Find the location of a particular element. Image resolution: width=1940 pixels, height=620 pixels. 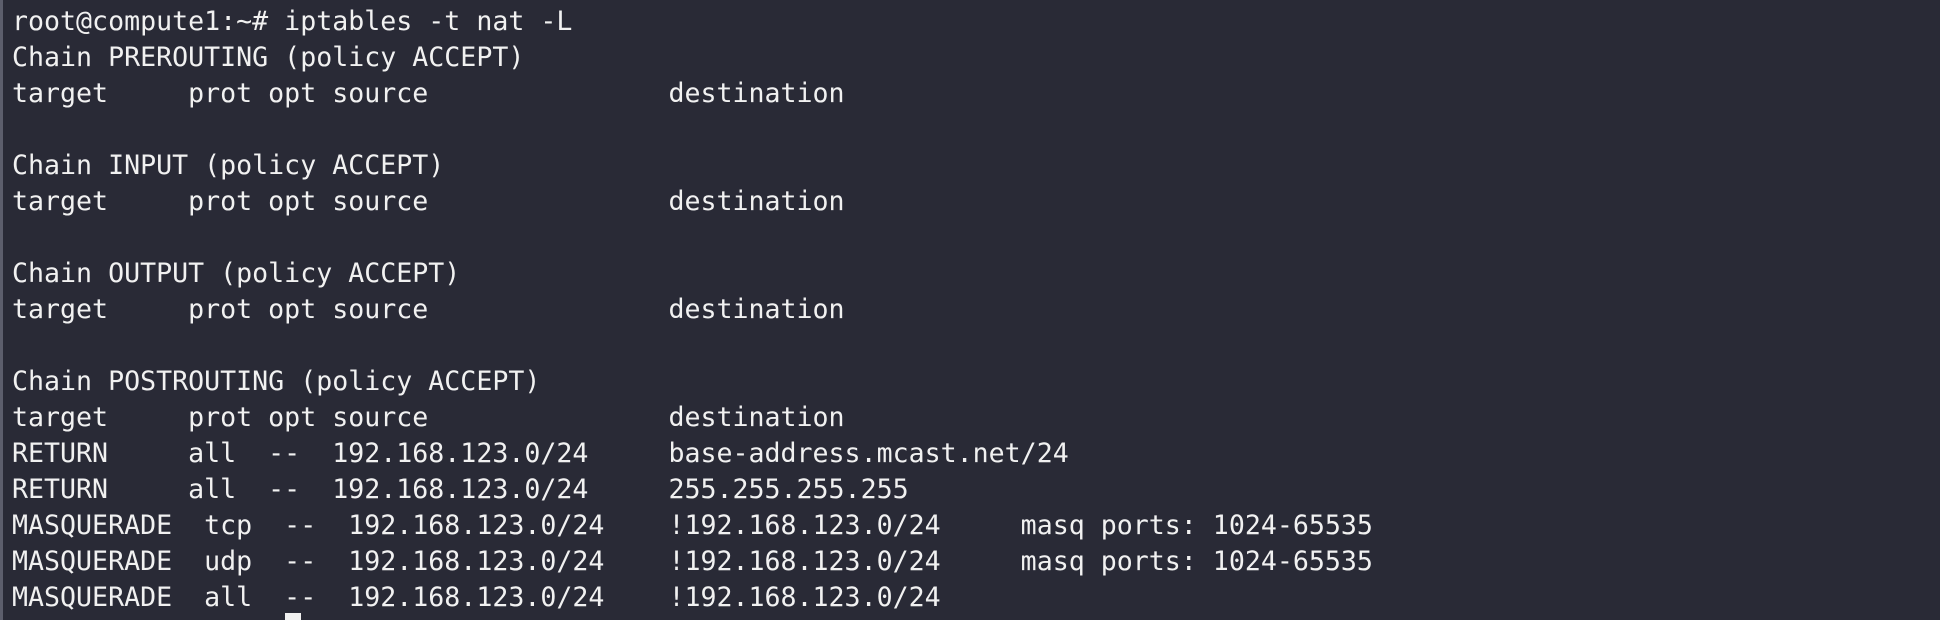

chain-prerouting-header: Chain PREROUTING (policy ACCEPT) is located at coordinates (268, 57).